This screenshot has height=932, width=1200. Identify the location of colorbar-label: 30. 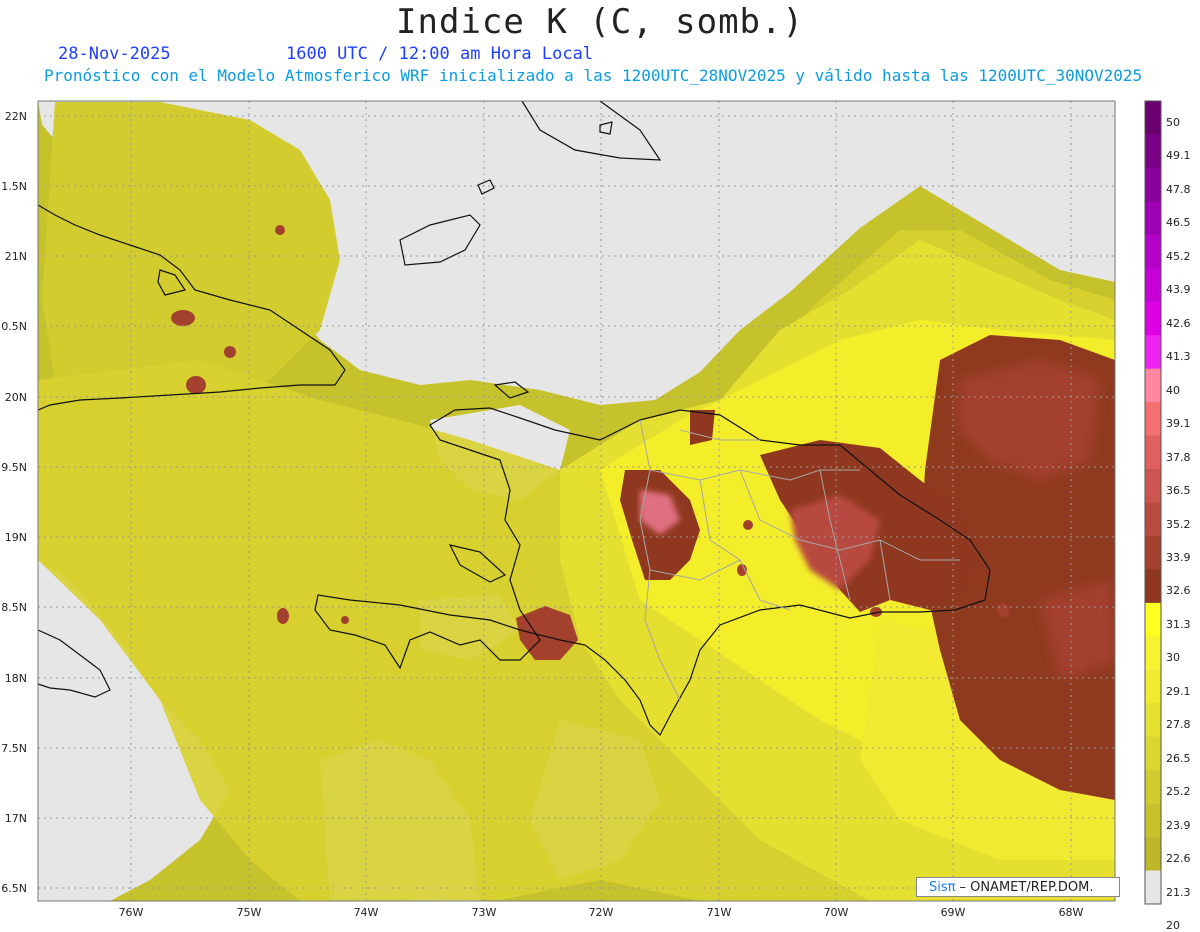
(1173, 658).